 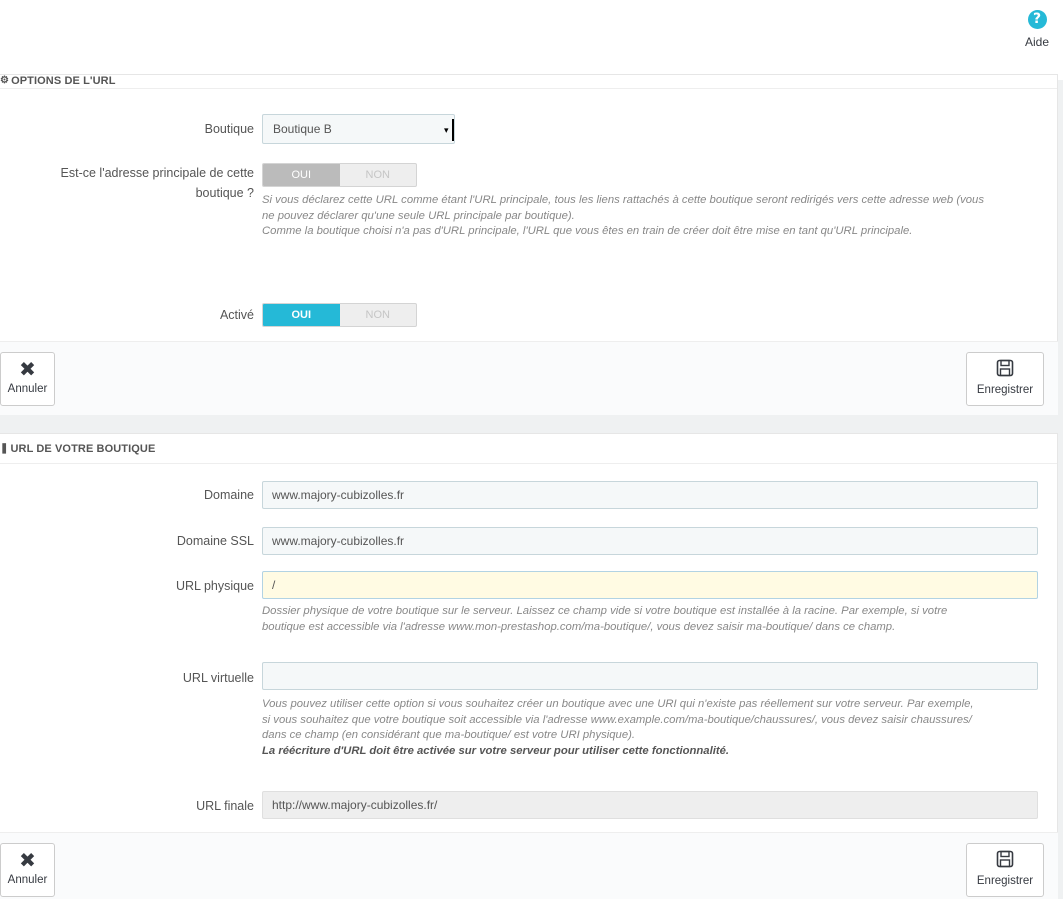 What do you see at coordinates (302, 129) in the screenshot?
I see `shop-select-value: Boutique B` at bounding box center [302, 129].